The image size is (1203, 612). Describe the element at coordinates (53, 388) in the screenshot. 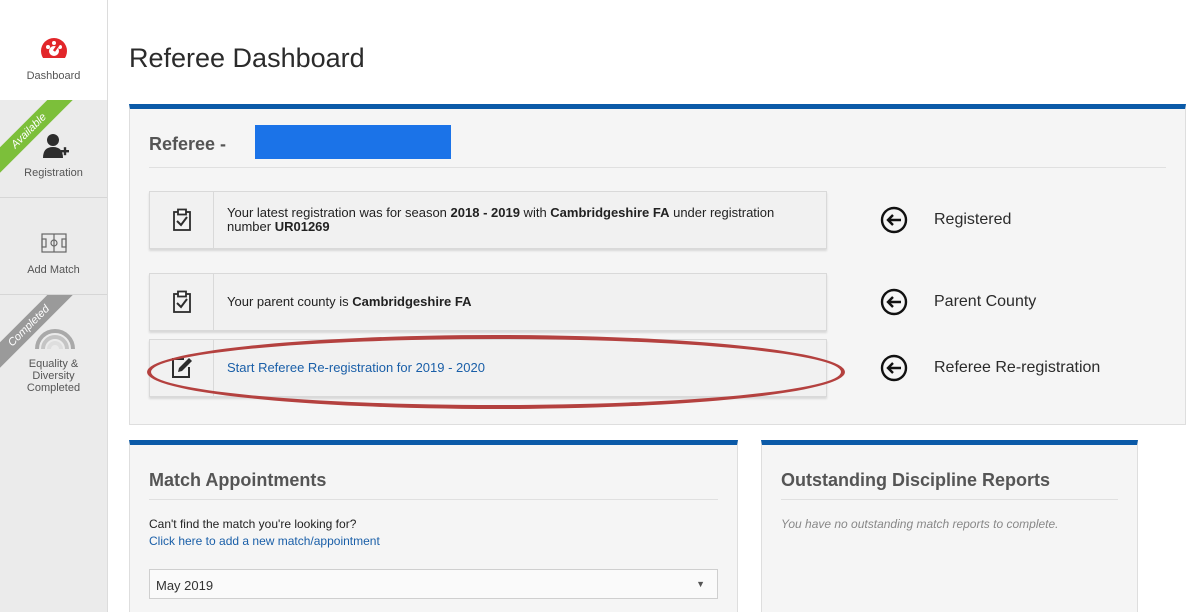

I see `sidebar-item-label: Completed` at that location.